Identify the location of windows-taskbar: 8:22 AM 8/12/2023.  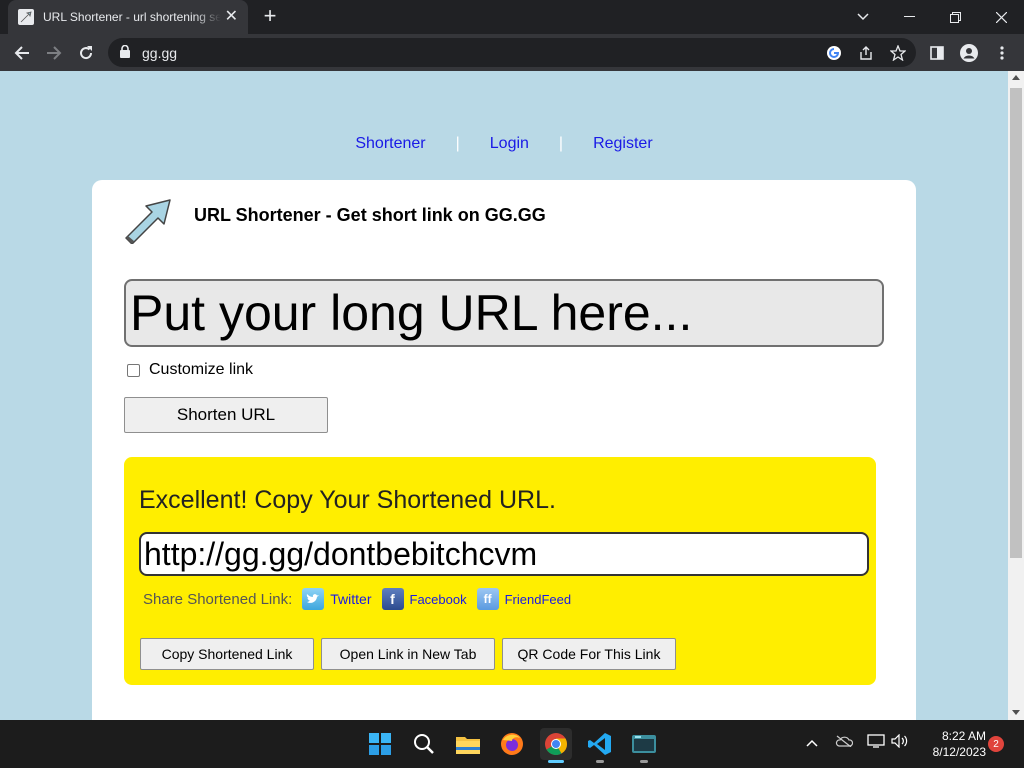
(512, 744).